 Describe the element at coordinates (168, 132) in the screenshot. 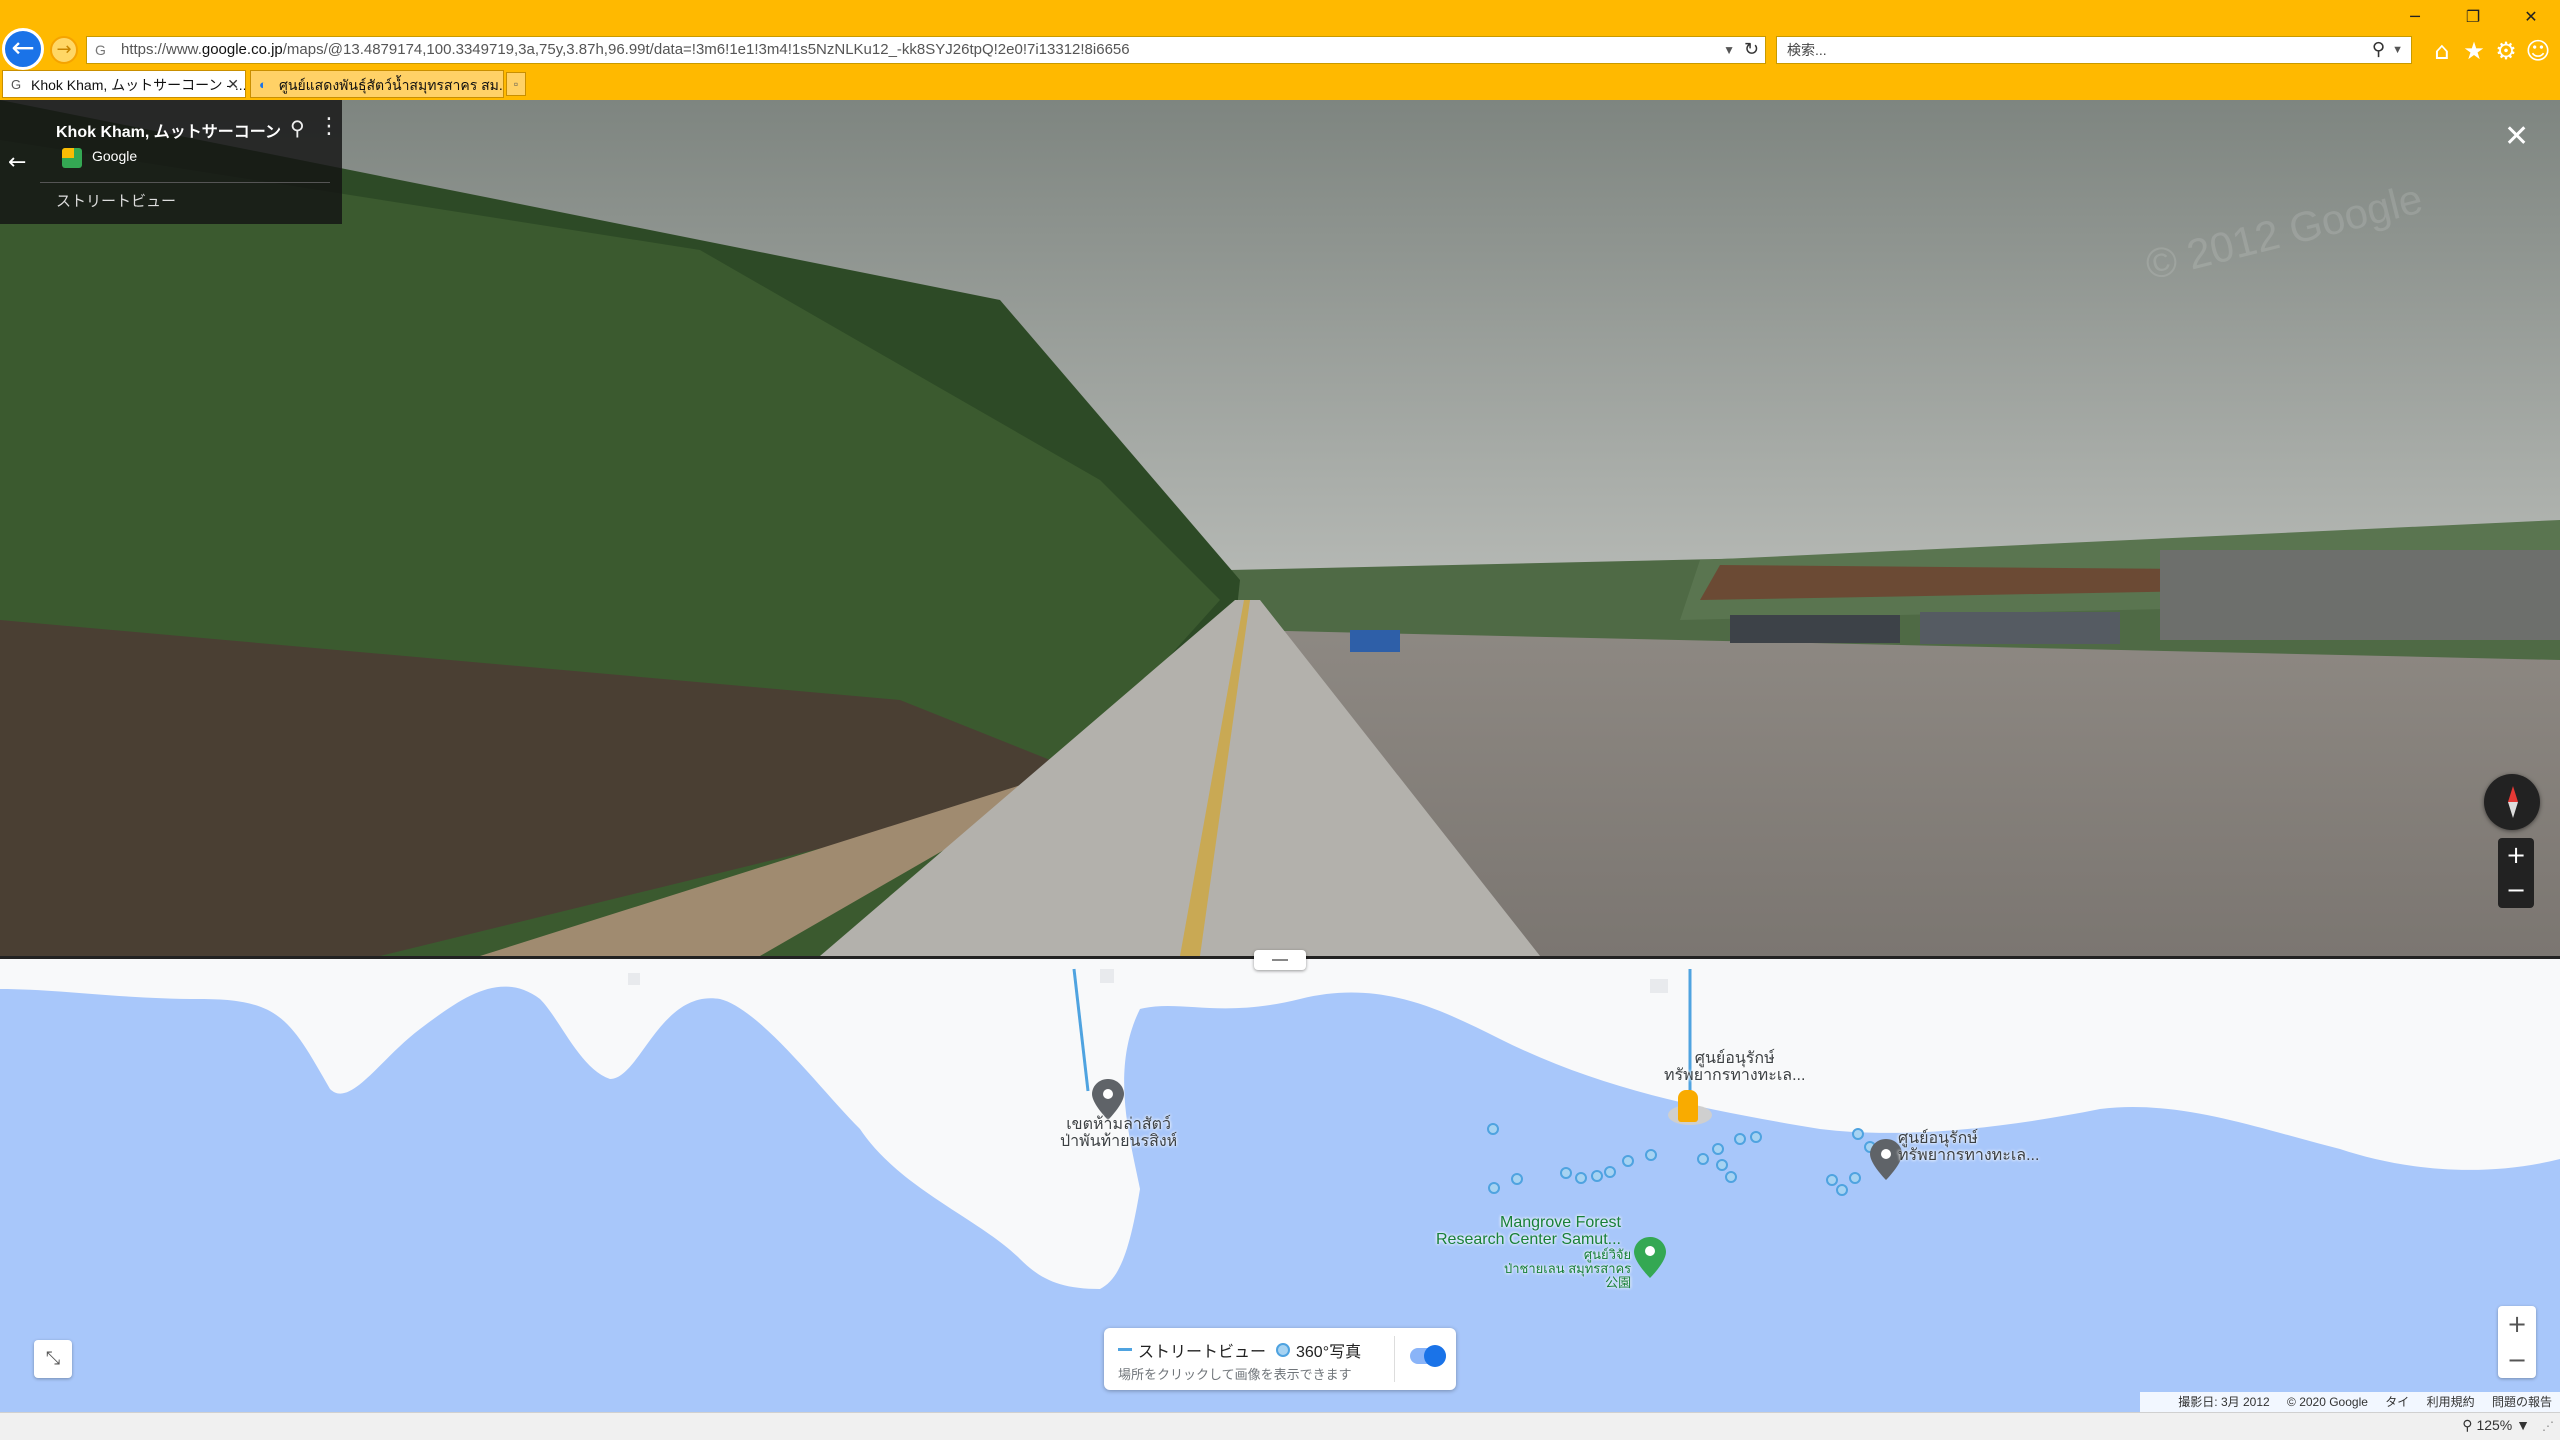

I see `location-title: Khok Kham, ムットサーコーン` at that location.